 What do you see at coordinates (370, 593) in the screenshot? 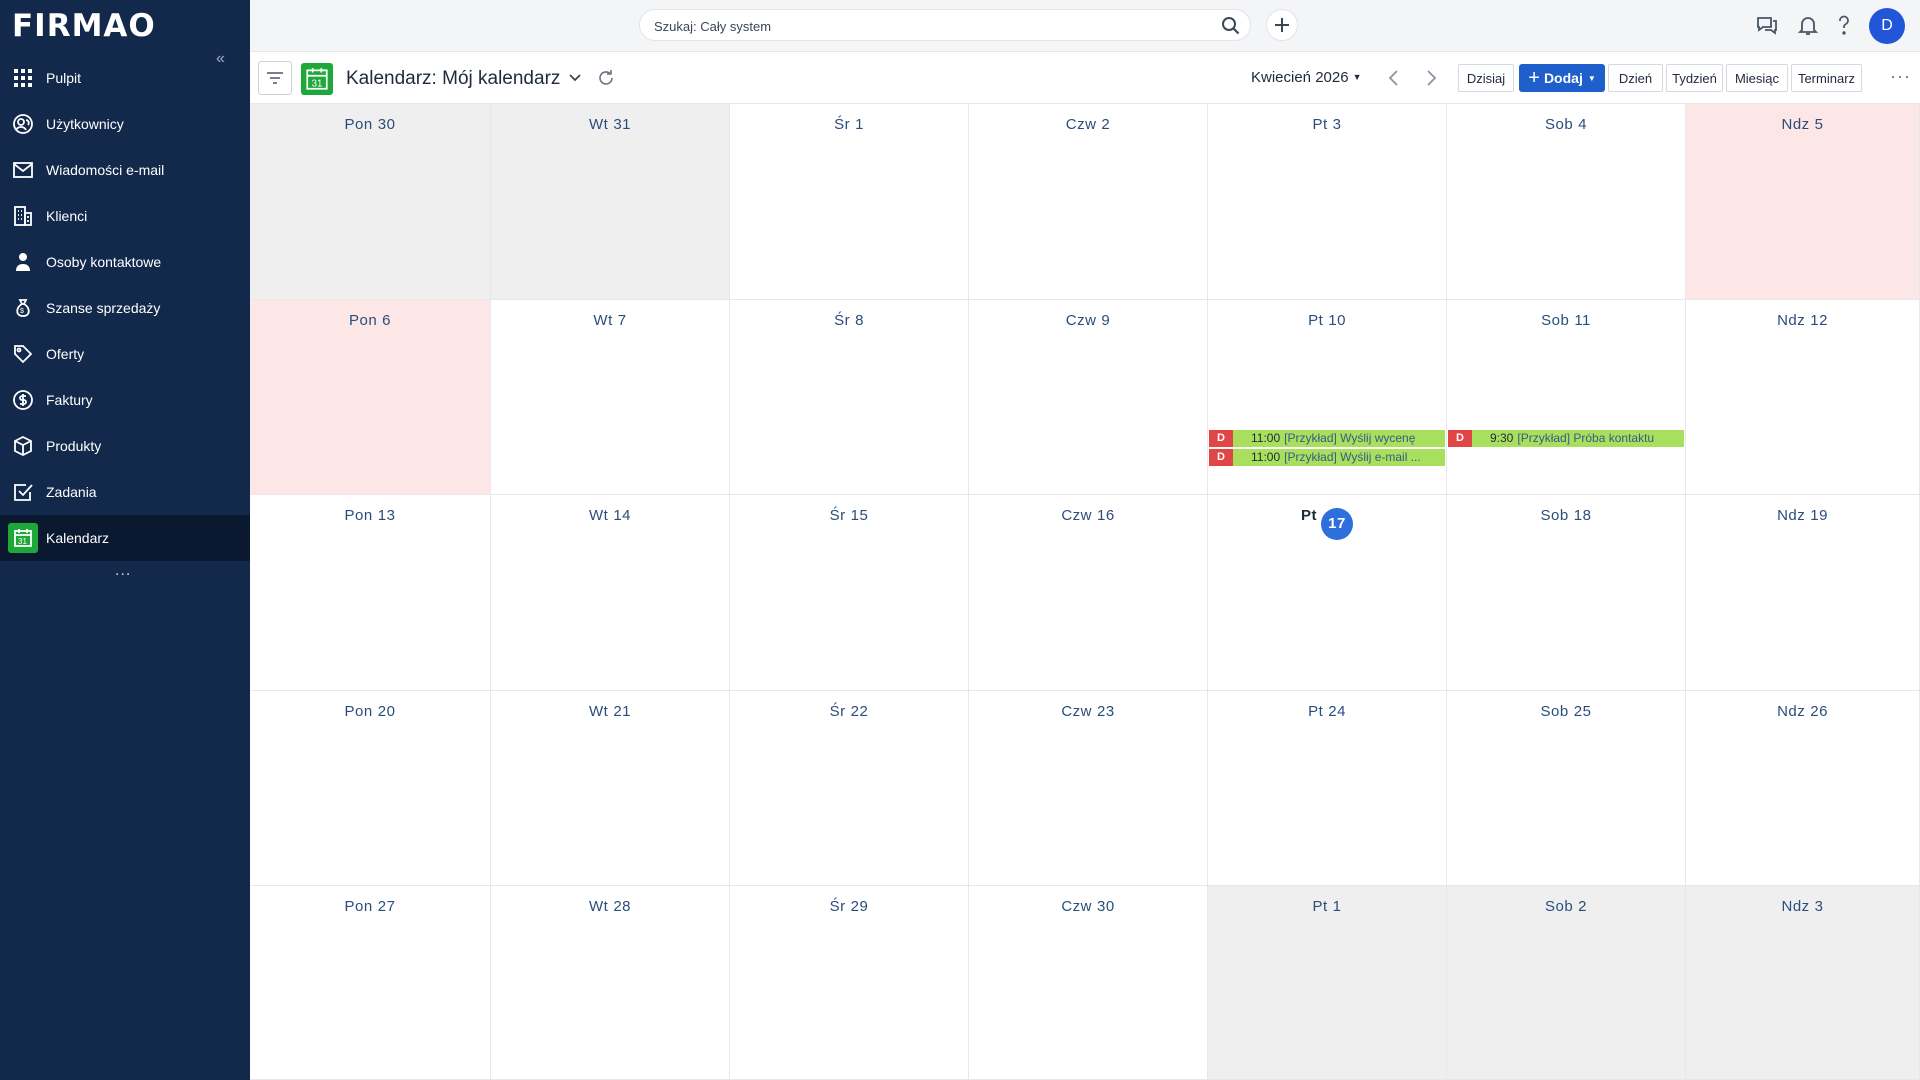
I see `calendar-day-cell: Pon 13` at bounding box center [370, 593].